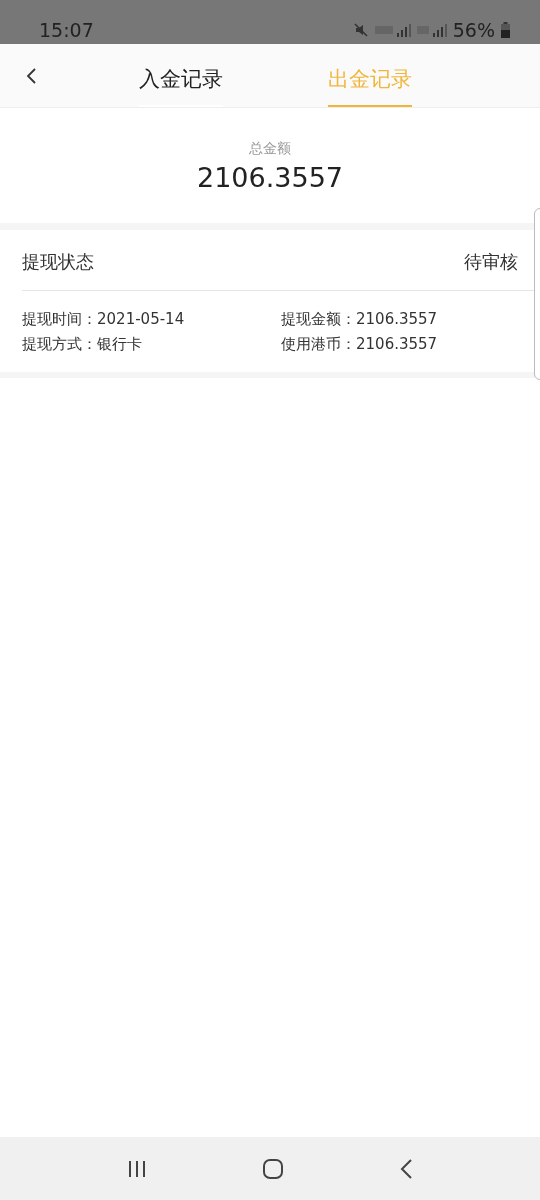 Image resolution: width=540 pixels, height=1200 pixels. Describe the element at coordinates (473, 30) in the screenshot. I see `battery-text: 56%` at that location.